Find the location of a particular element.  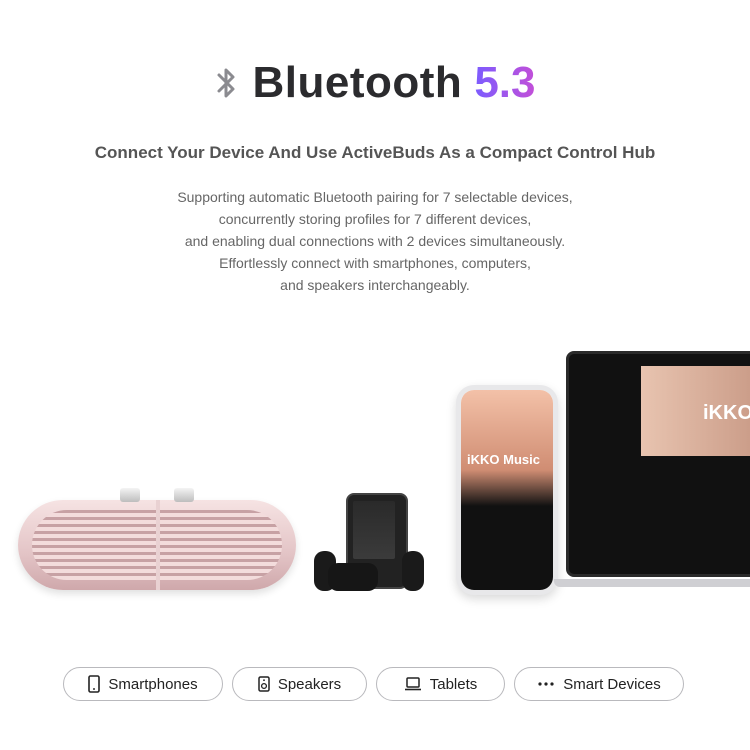

smartphone-device: iKKO Music is located at coordinates (507, 490).